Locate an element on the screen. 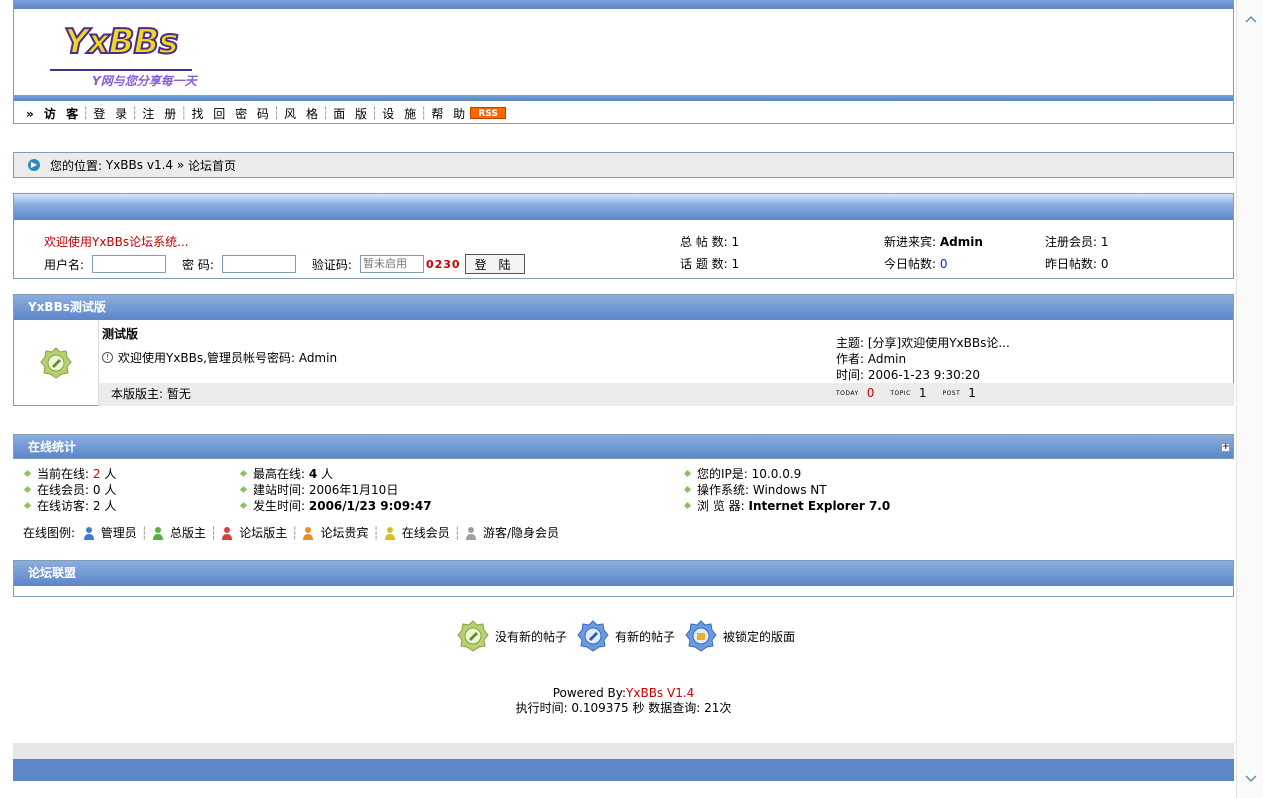  scroll-up-arrow-icon is located at coordinates (1251, 20).